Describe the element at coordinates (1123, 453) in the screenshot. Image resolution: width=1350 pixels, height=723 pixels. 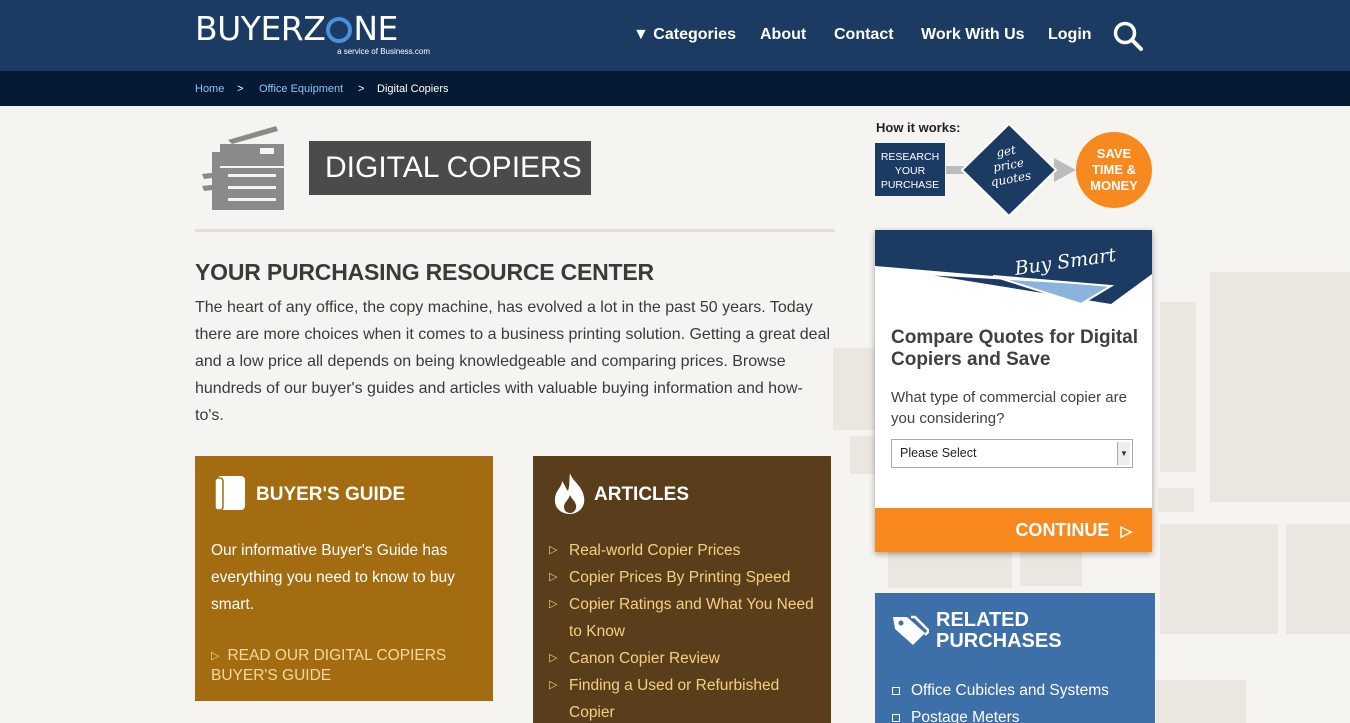
I see `chevron-down-icon: ▼` at that location.